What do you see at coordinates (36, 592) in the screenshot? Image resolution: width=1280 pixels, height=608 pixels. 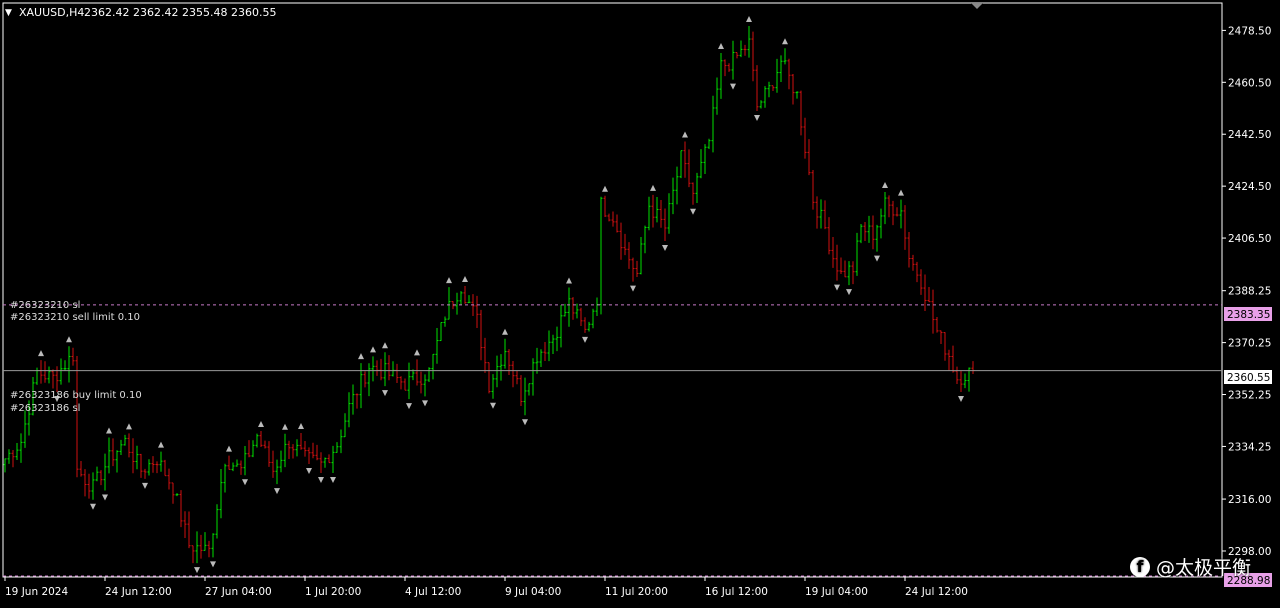 I see `x-tick-label: 19 Jun 2024` at bounding box center [36, 592].